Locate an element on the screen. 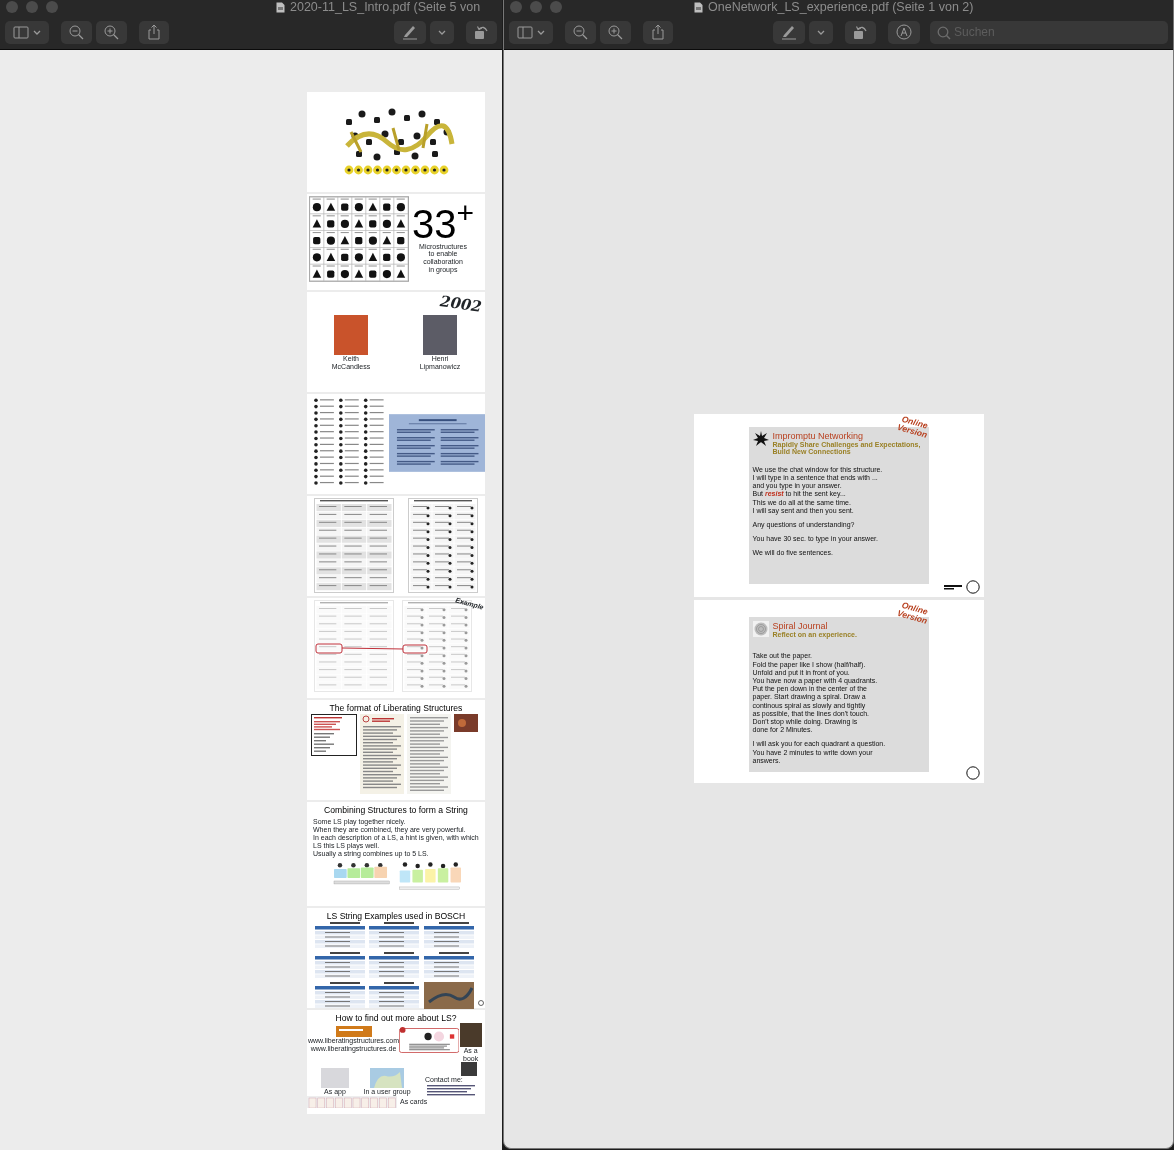  figure-icon is located at coordinates (760, 439).